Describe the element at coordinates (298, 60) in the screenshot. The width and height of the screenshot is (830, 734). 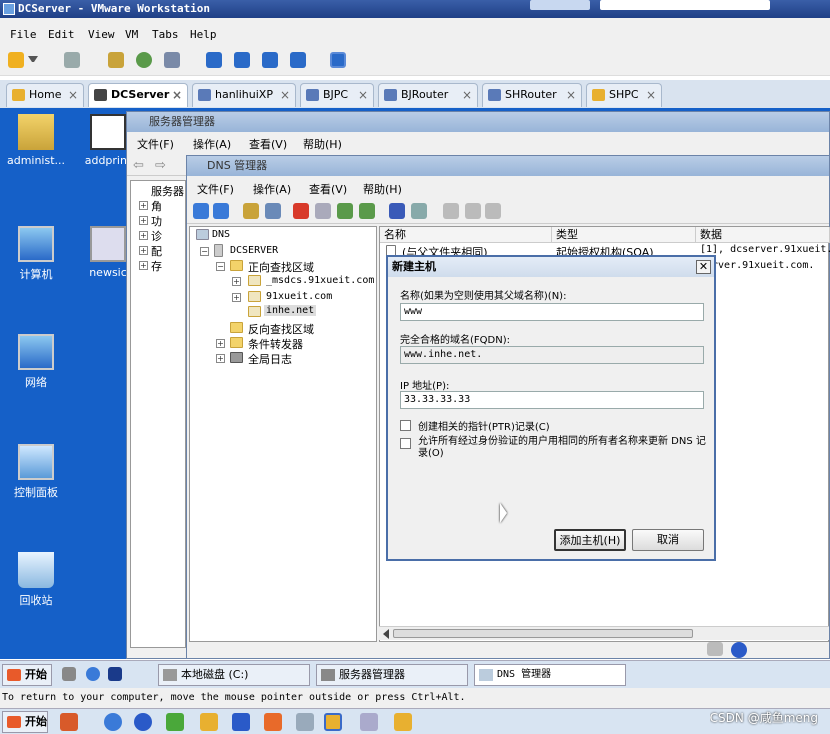
I see `view-stretch-icon` at that location.